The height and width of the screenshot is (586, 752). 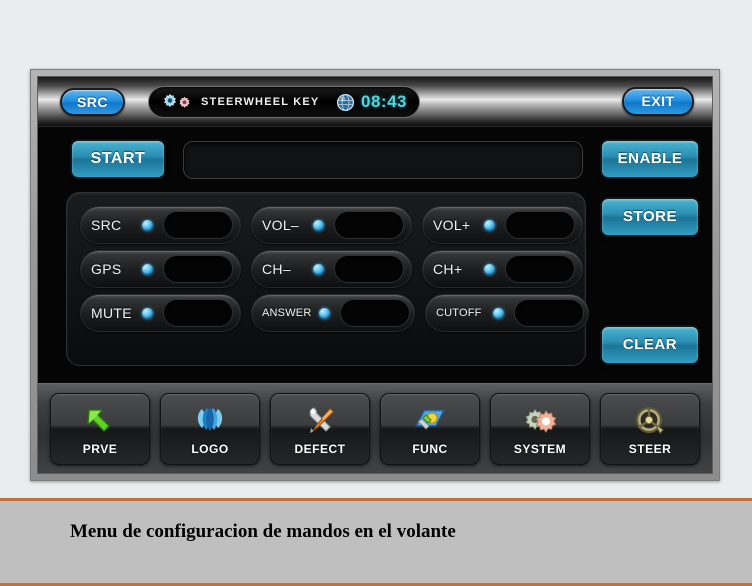 What do you see at coordinates (276, 269) in the screenshot?
I see `key-label: CH–` at bounding box center [276, 269].